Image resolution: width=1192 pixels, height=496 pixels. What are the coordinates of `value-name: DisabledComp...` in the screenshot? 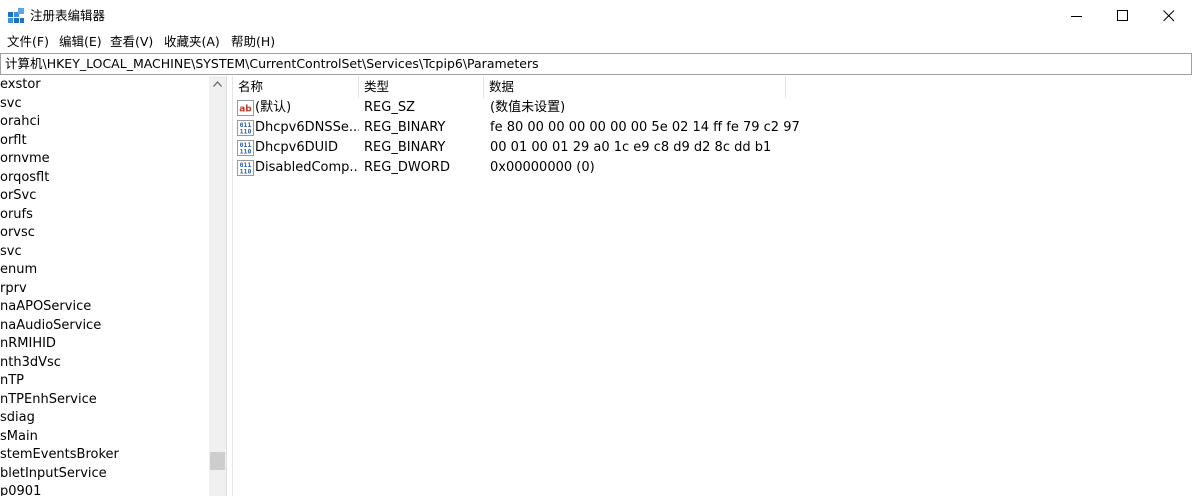 It's located at (307, 167).